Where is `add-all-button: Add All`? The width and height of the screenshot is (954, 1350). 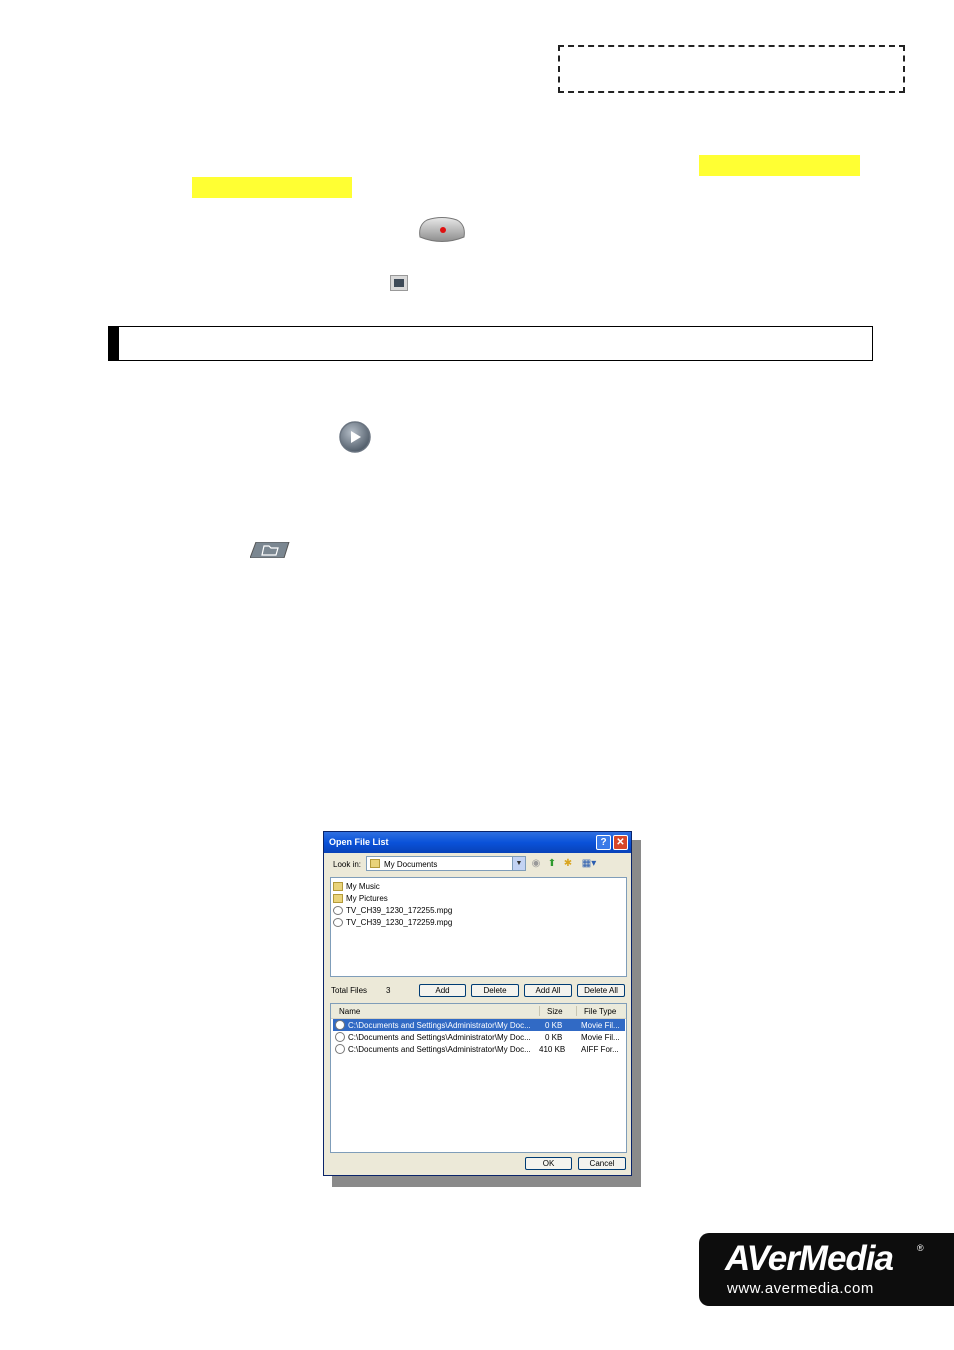
add-all-button: Add All is located at coordinates (548, 990).